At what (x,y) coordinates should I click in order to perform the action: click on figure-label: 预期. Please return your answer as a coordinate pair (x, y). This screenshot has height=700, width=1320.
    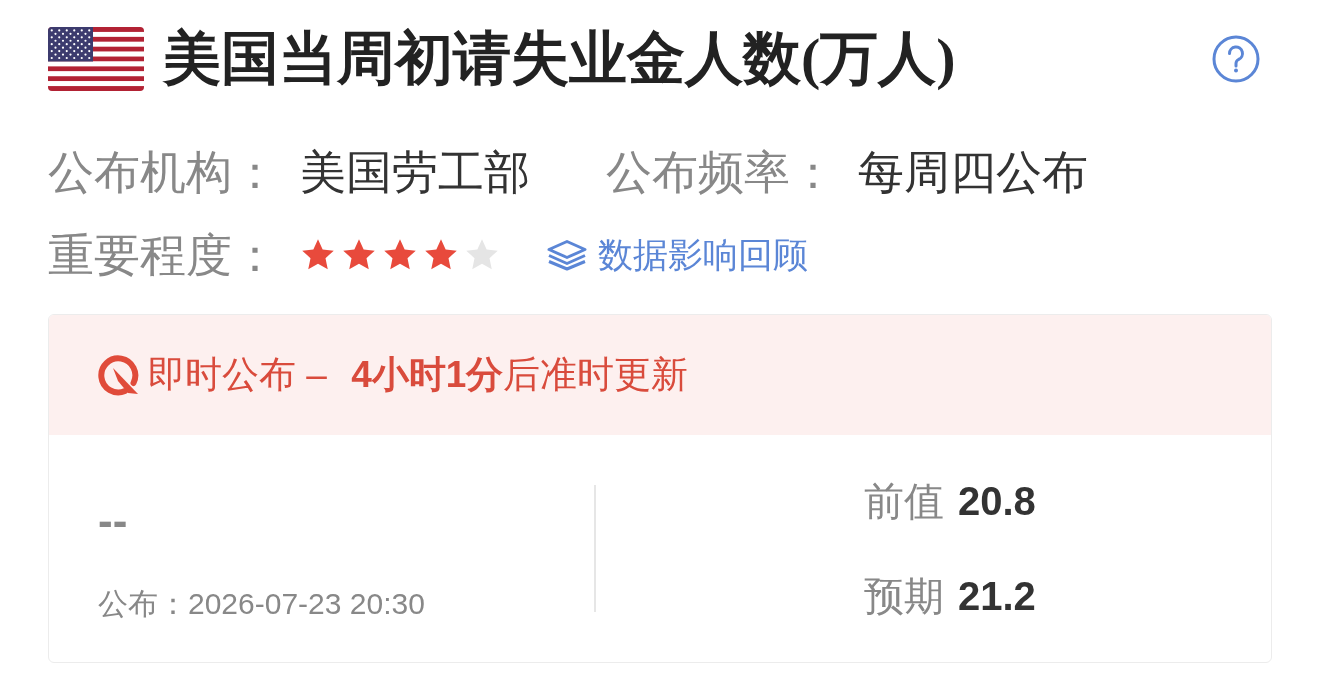
    Looking at the image, I should click on (904, 596).